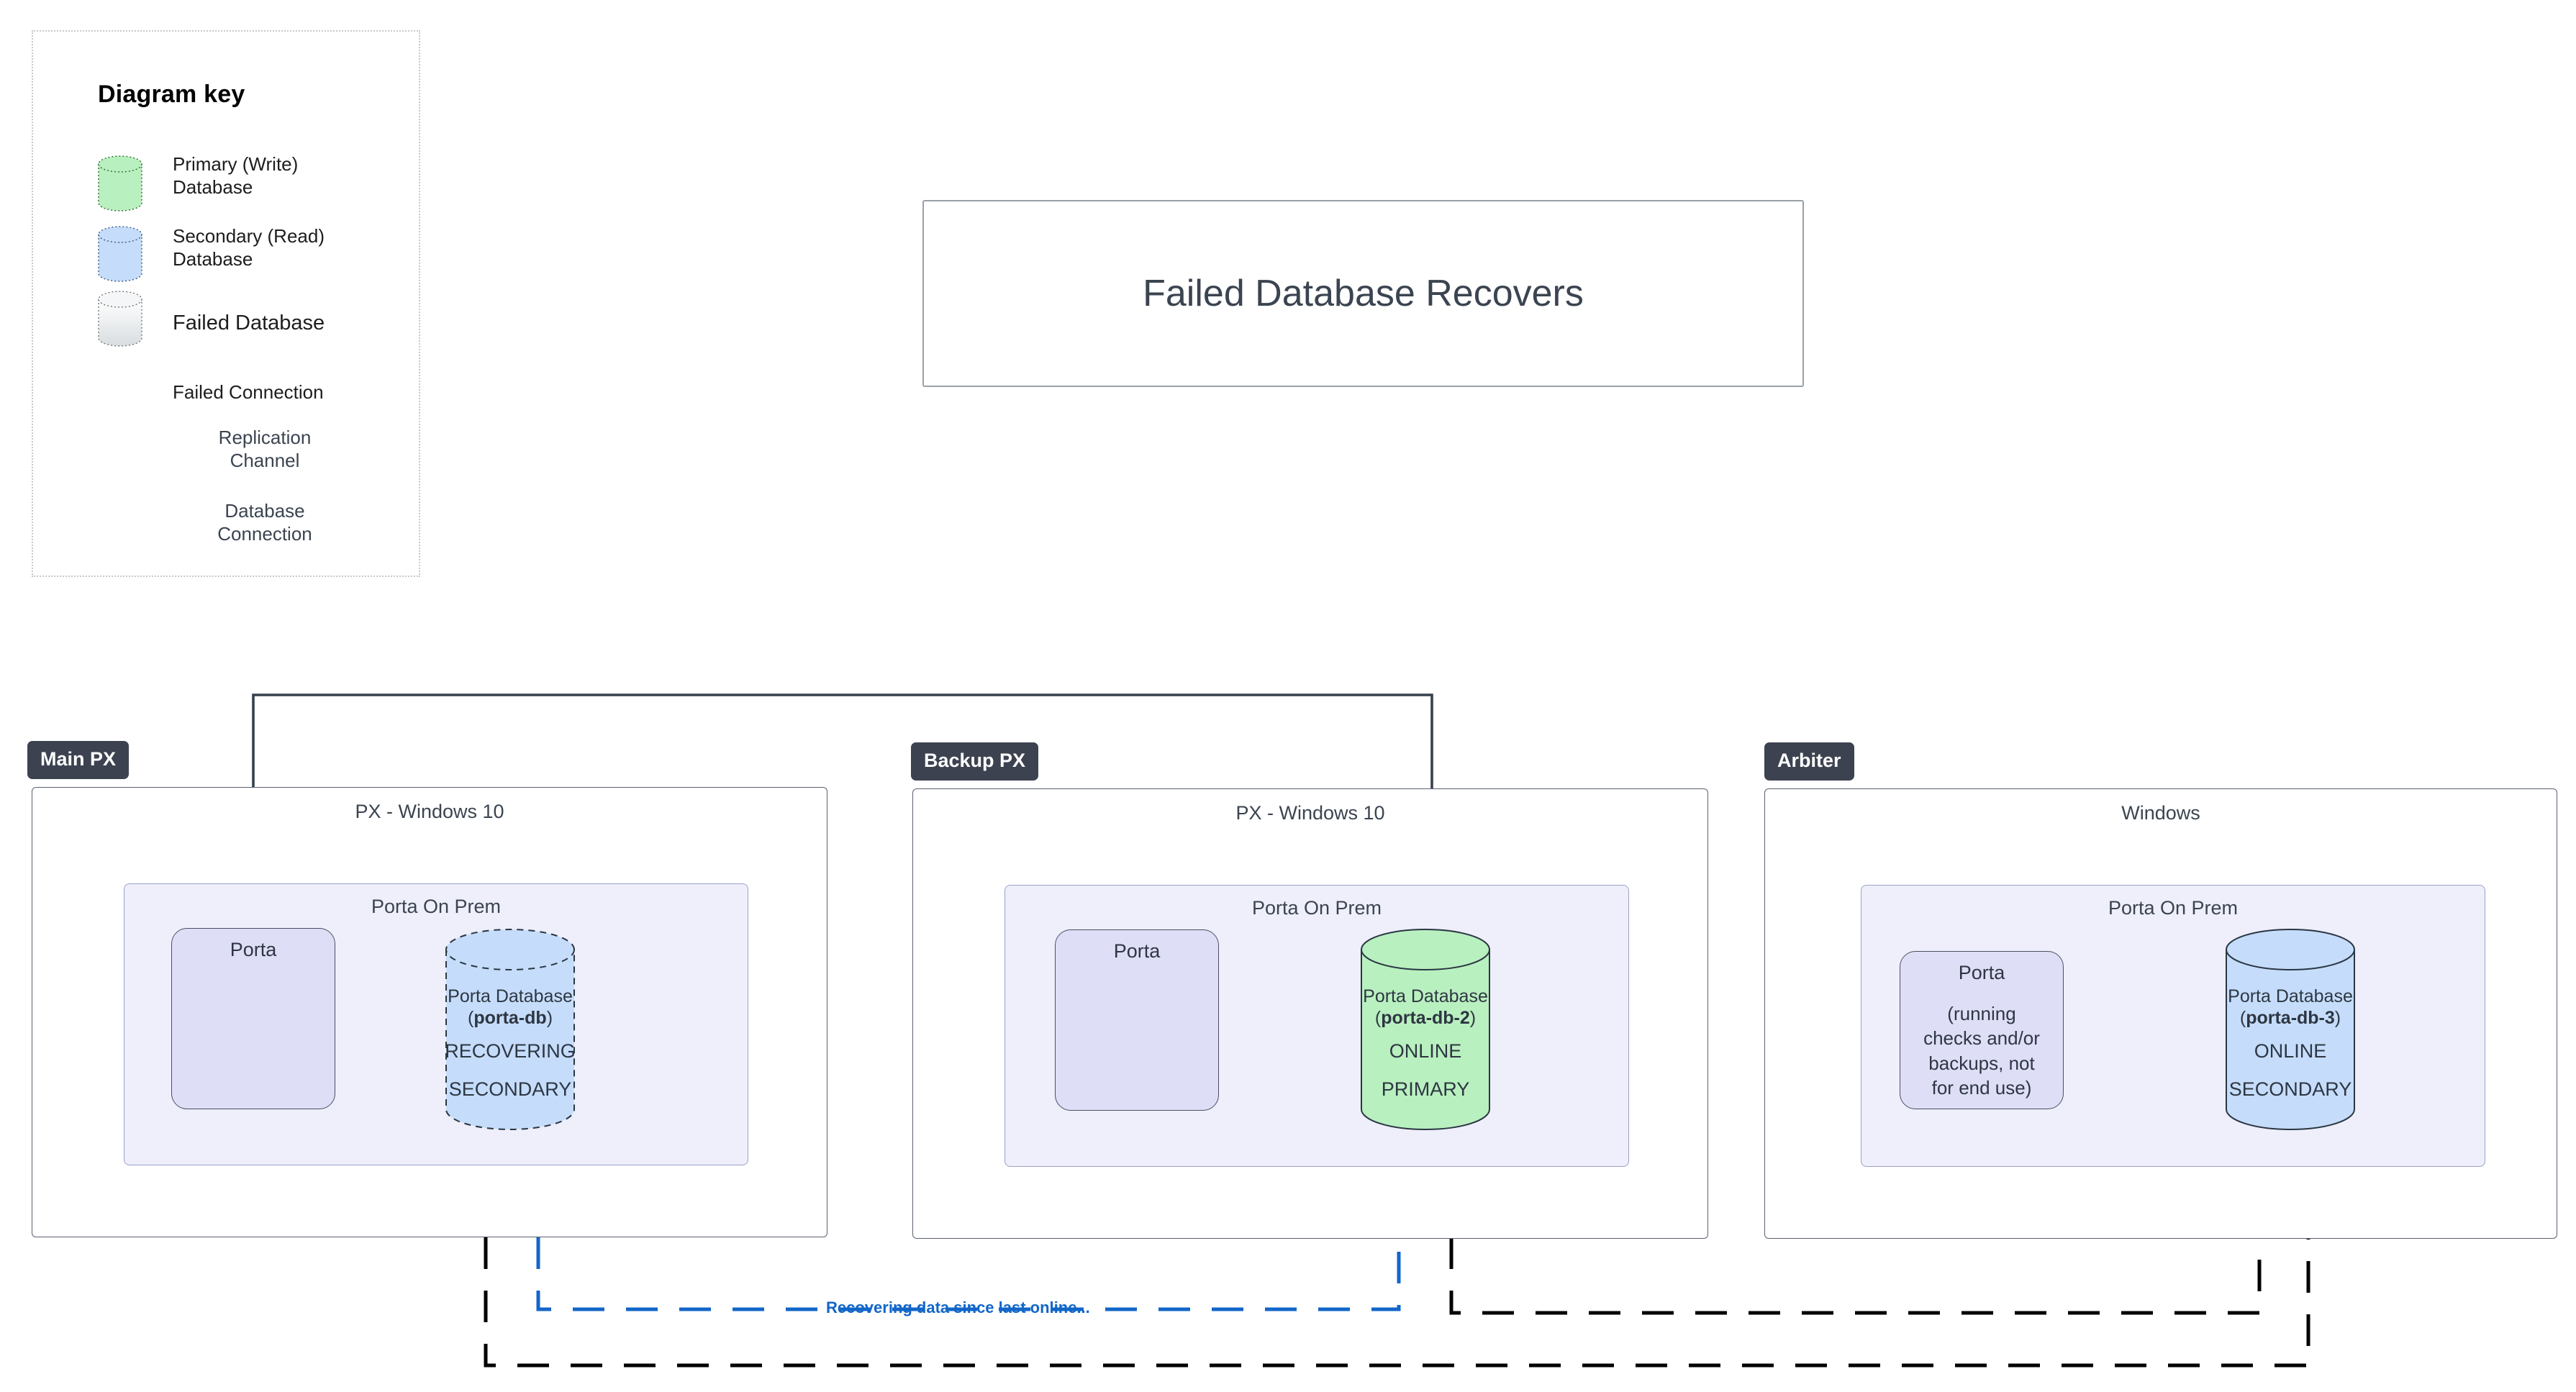  What do you see at coordinates (1425, 1007) in the screenshot?
I see `database-porta-db-2-name: Porta Database (porta-db-2)` at bounding box center [1425, 1007].